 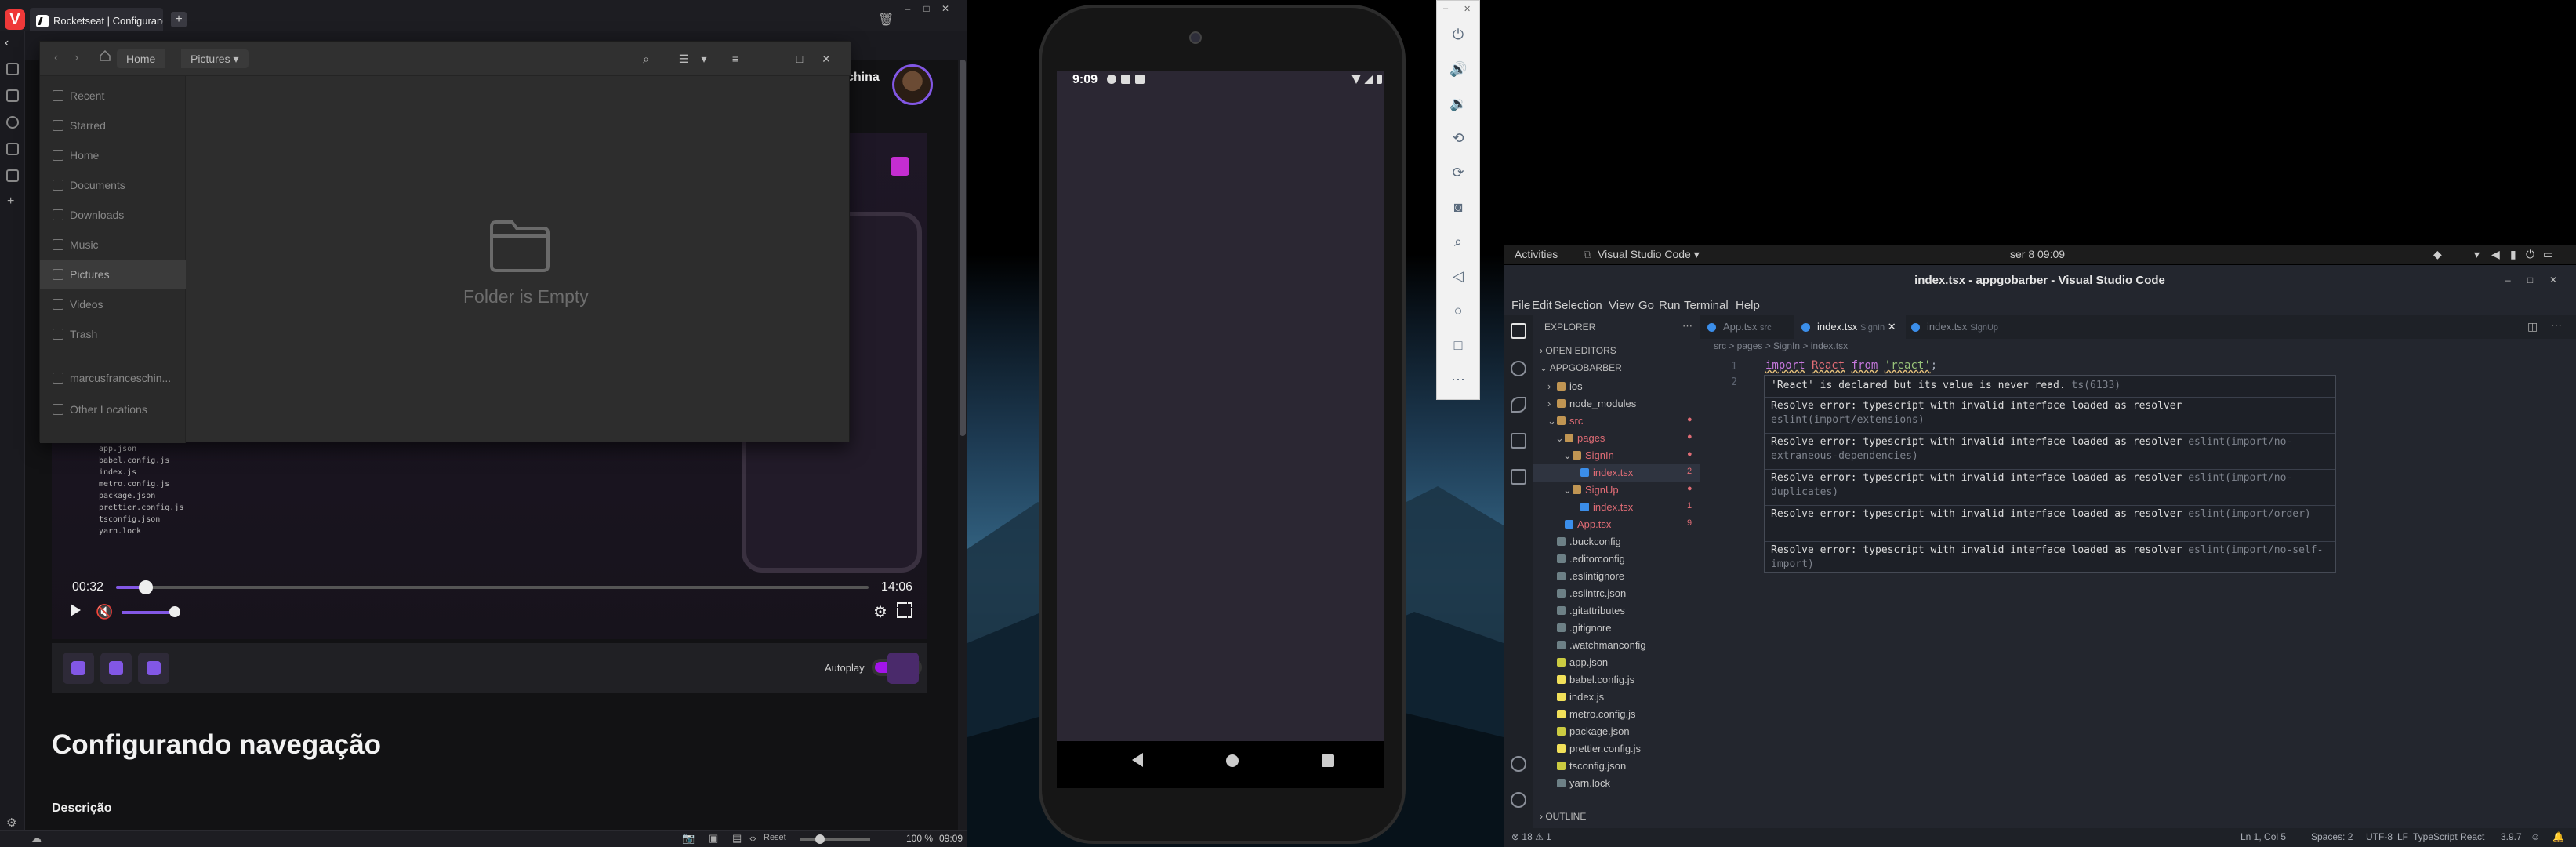 What do you see at coordinates (2263, 836) in the screenshot?
I see `cursor-position: Ln 1, Col 5` at bounding box center [2263, 836].